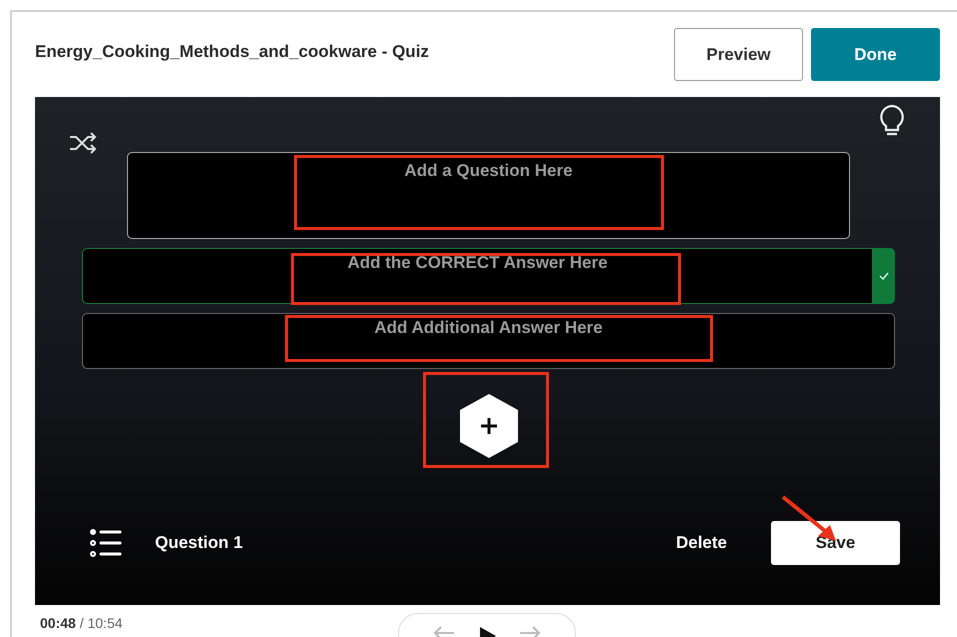 The height and width of the screenshot is (637, 957). Describe the element at coordinates (835, 543) in the screenshot. I see `save-button: Save` at that location.